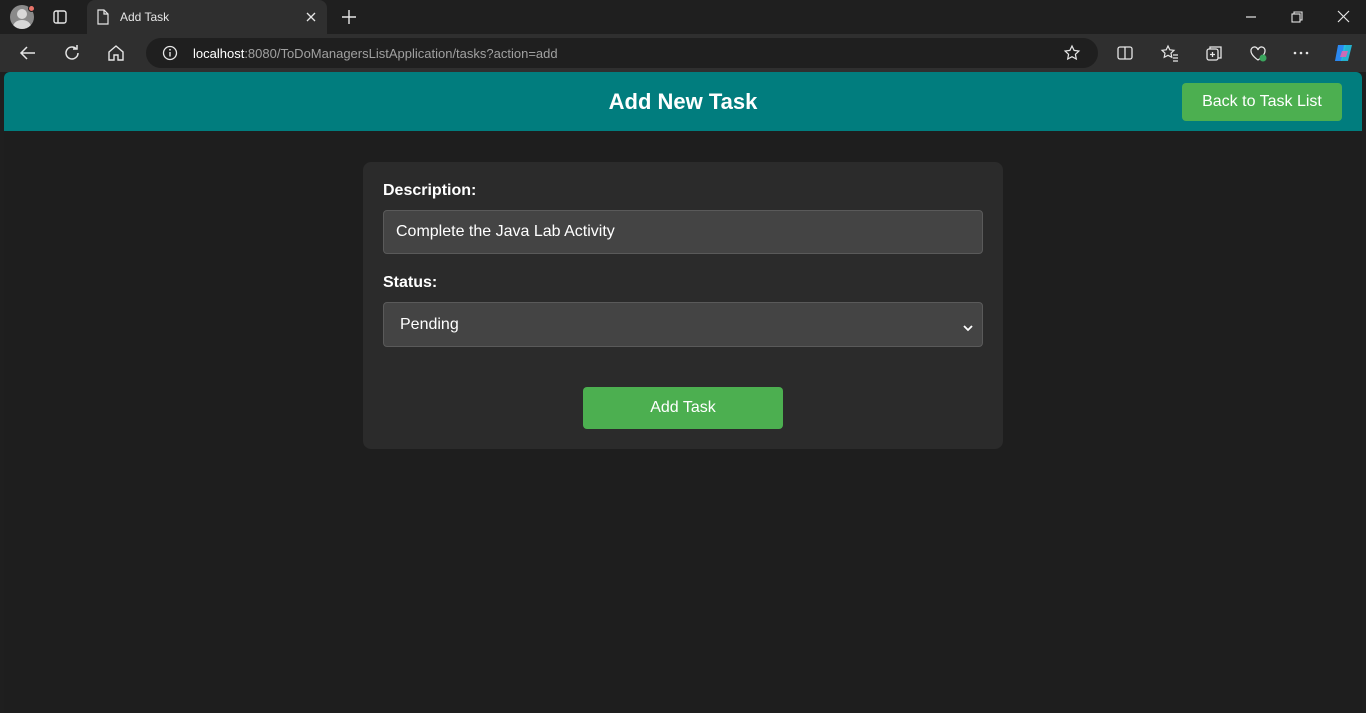  What do you see at coordinates (28, 53) in the screenshot?
I see `back-arrow-icon` at bounding box center [28, 53].